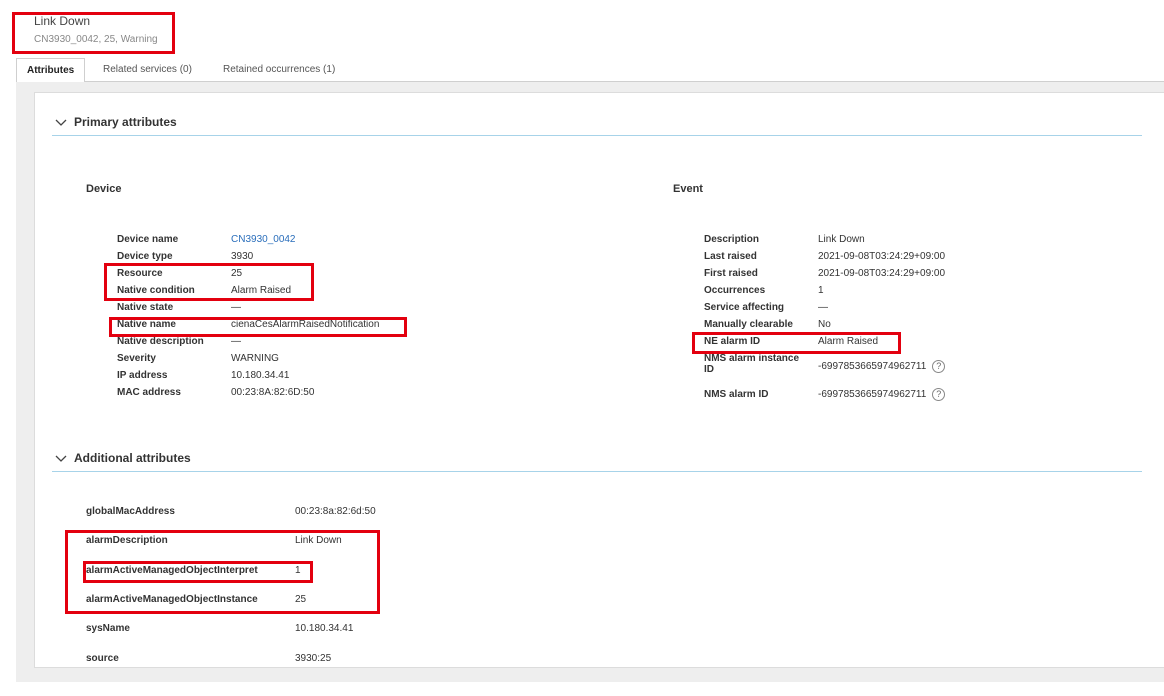 The width and height of the screenshot is (1164, 696). I want to click on alarm-active-managed-object-interpret-value: 1, so click(298, 570).